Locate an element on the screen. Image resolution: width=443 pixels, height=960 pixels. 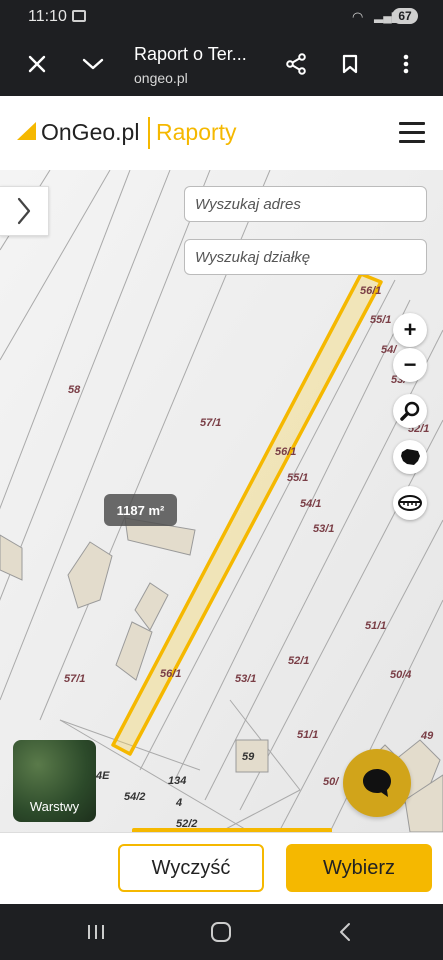
address-search-input is located at coordinates (305, 204).